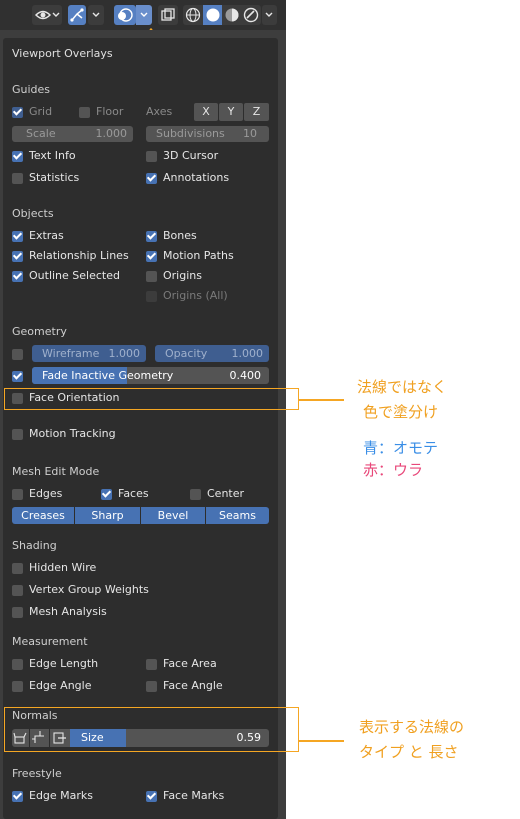 This screenshot has height=819, width=520. I want to click on xray-button, so click(168, 15).